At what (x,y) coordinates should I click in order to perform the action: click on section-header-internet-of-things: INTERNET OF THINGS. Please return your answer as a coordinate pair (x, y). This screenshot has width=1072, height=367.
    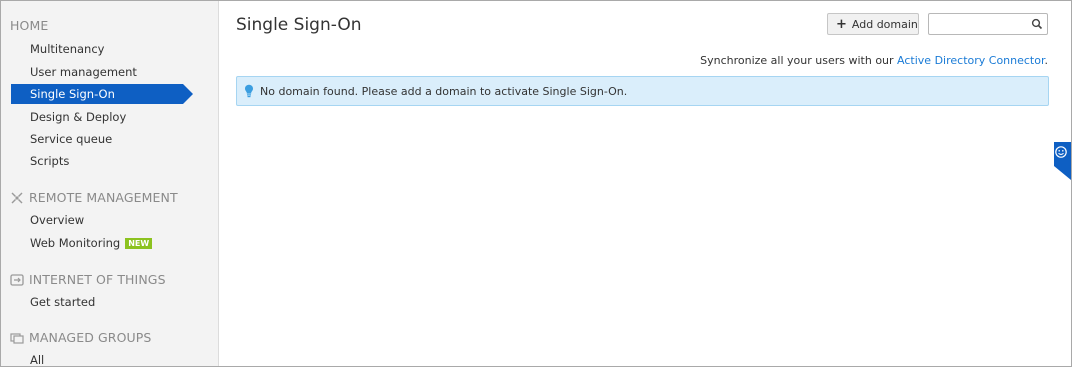
    Looking at the image, I should click on (88, 279).